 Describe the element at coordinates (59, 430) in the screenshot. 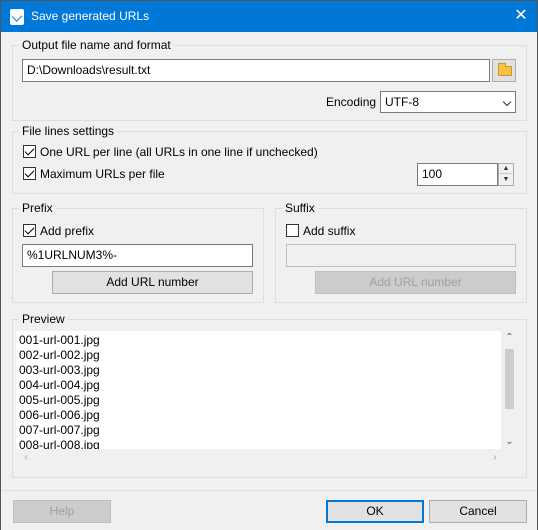

I see `preview-line: 007-url-007.jpg` at that location.